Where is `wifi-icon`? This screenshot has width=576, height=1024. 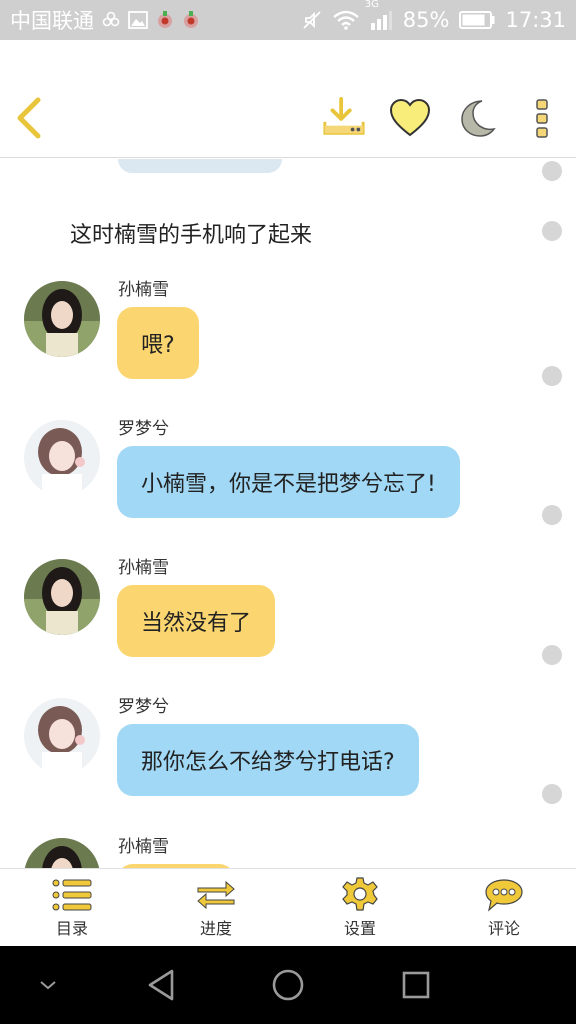
wifi-icon is located at coordinates (346, 20).